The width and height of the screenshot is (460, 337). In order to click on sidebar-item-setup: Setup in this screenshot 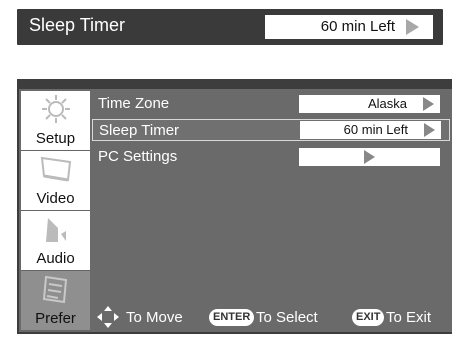, I will do `click(55, 121)`.